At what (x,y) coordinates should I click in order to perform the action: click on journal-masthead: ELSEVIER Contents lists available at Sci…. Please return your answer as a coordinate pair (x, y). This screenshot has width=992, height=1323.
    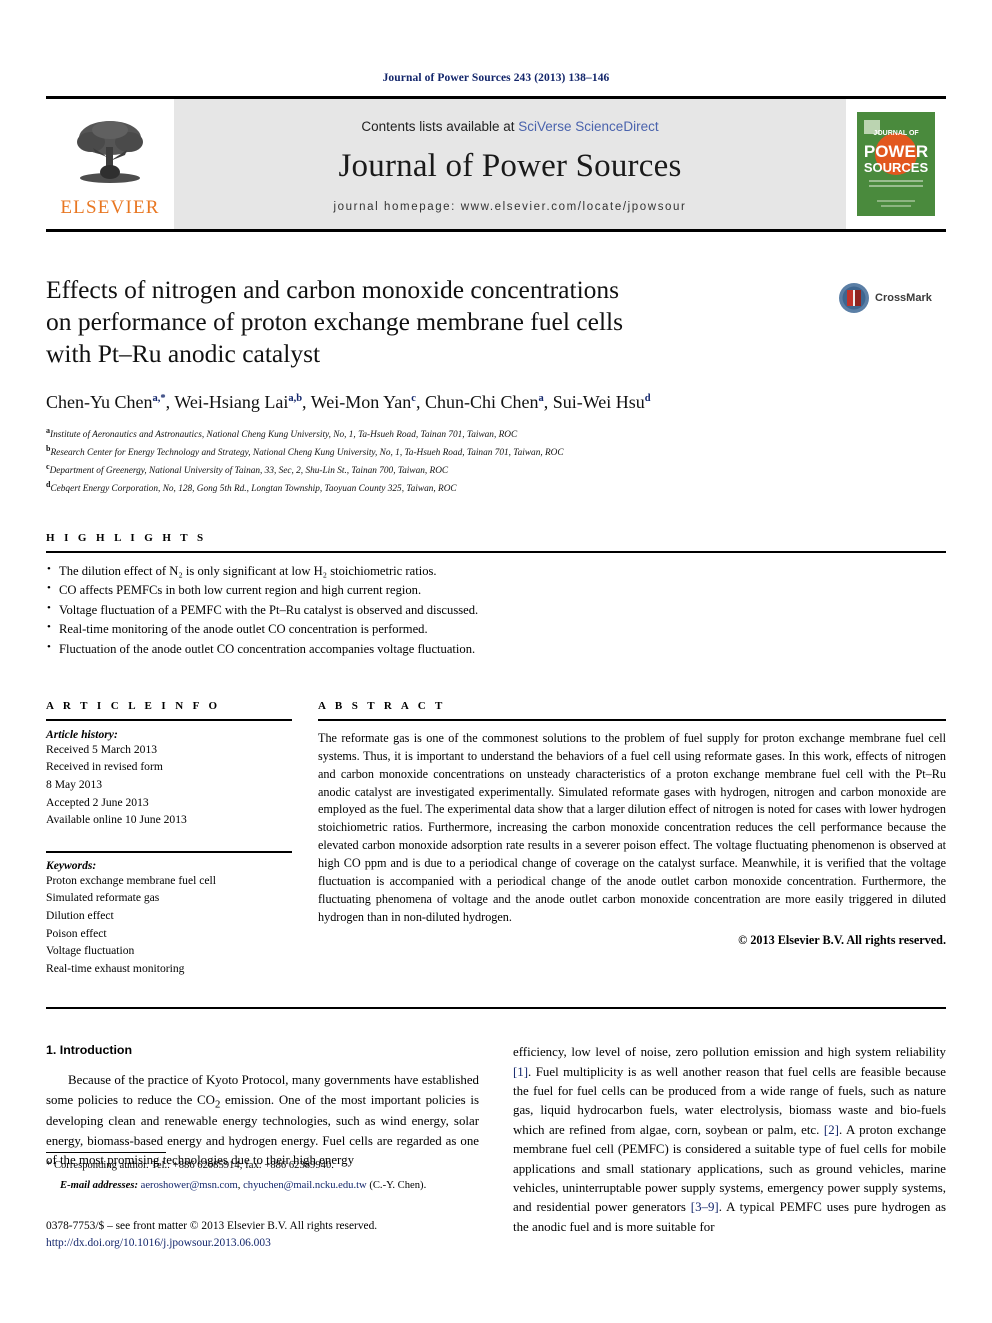
    Looking at the image, I should click on (496, 164).